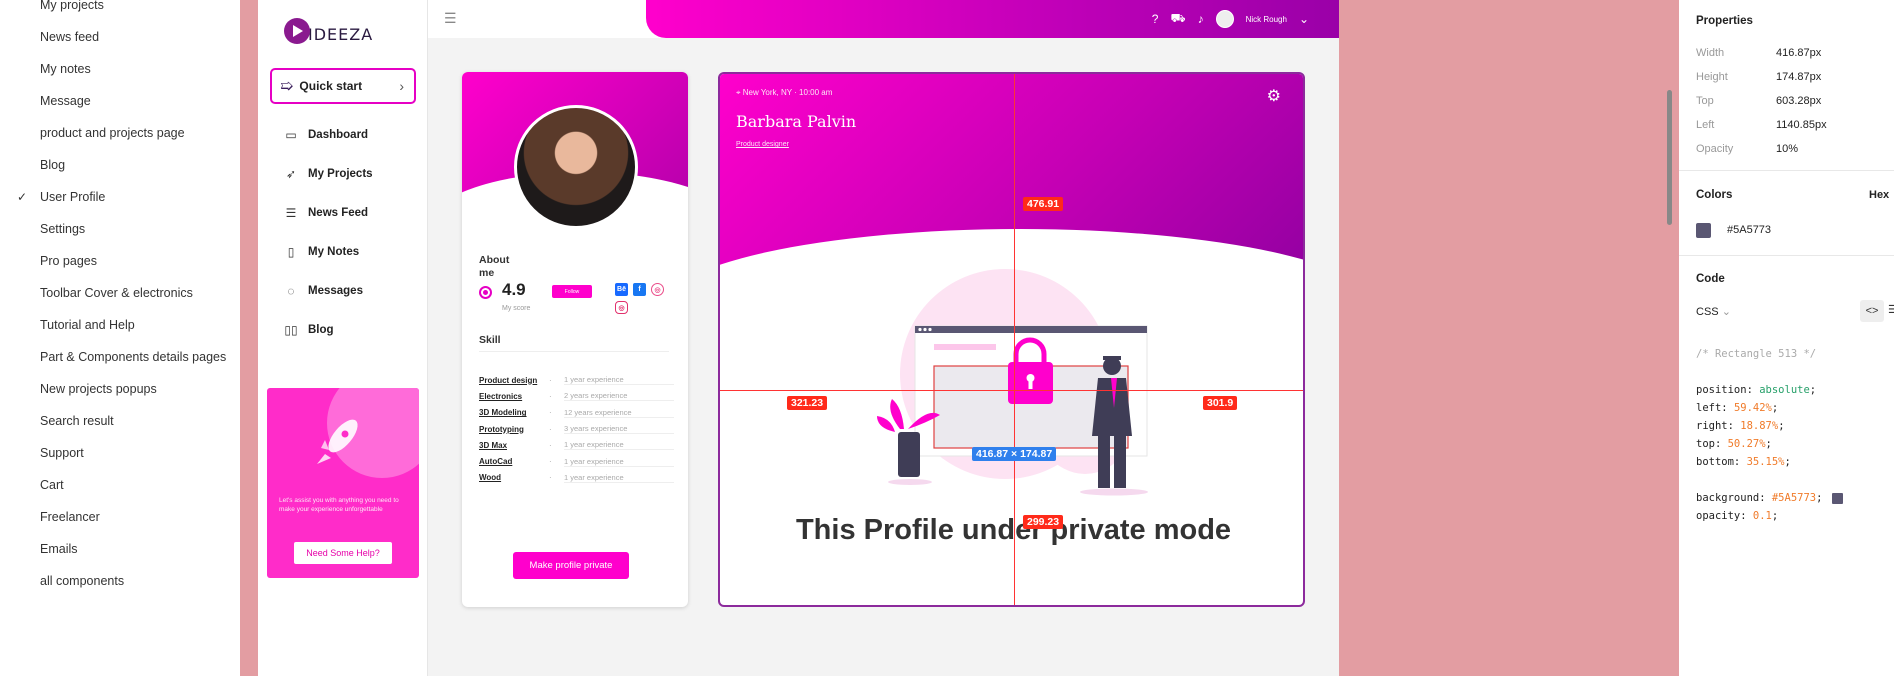 The height and width of the screenshot is (676, 1894). Describe the element at coordinates (1765, 462) in the screenshot. I see `code-value: 35.15%` at that location.